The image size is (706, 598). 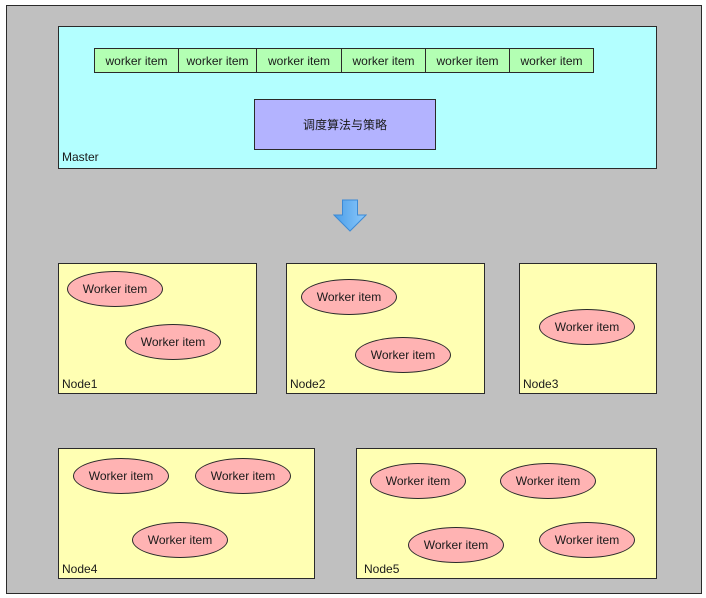 I want to click on scheduler-label: 调度算法与策略, so click(x=344, y=125).